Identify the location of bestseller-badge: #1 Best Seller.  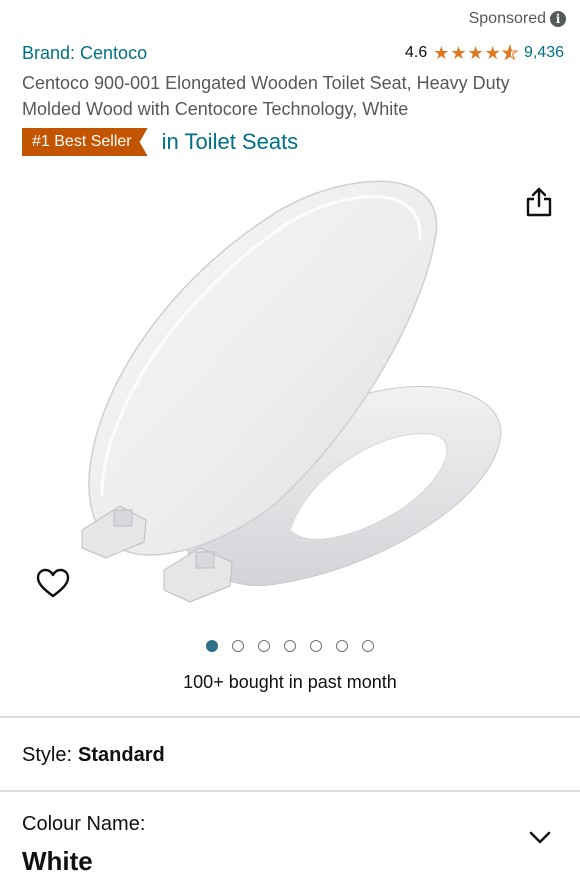
(85, 142).